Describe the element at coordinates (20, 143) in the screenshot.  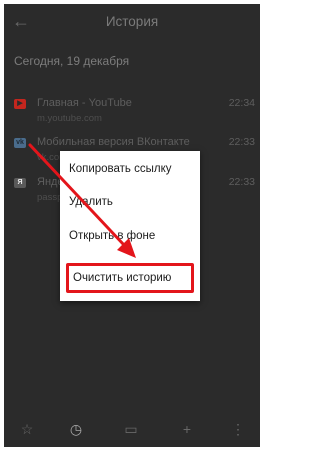
I see `vk-icon: vk` at that location.